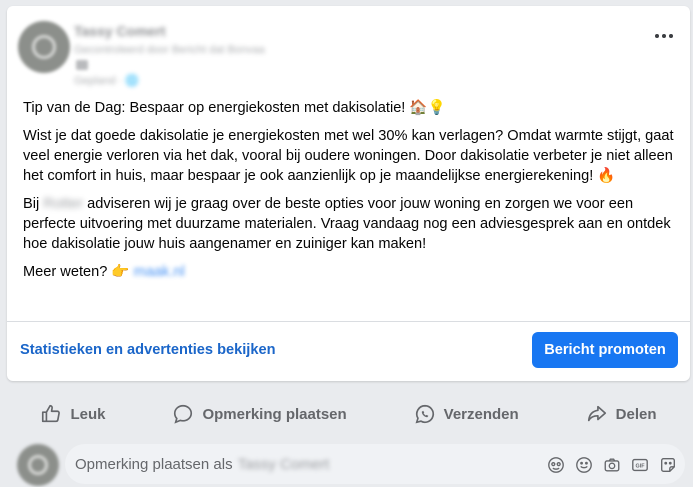  What do you see at coordinates (159, 272) in the screenshot?
I see `more-link: maak.nl` at bounding box center [159, 272].